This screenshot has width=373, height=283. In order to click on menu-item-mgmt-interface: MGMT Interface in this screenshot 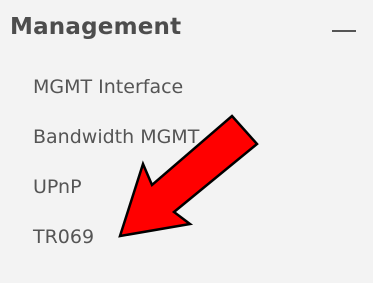, I will do `click(108, 87)`.